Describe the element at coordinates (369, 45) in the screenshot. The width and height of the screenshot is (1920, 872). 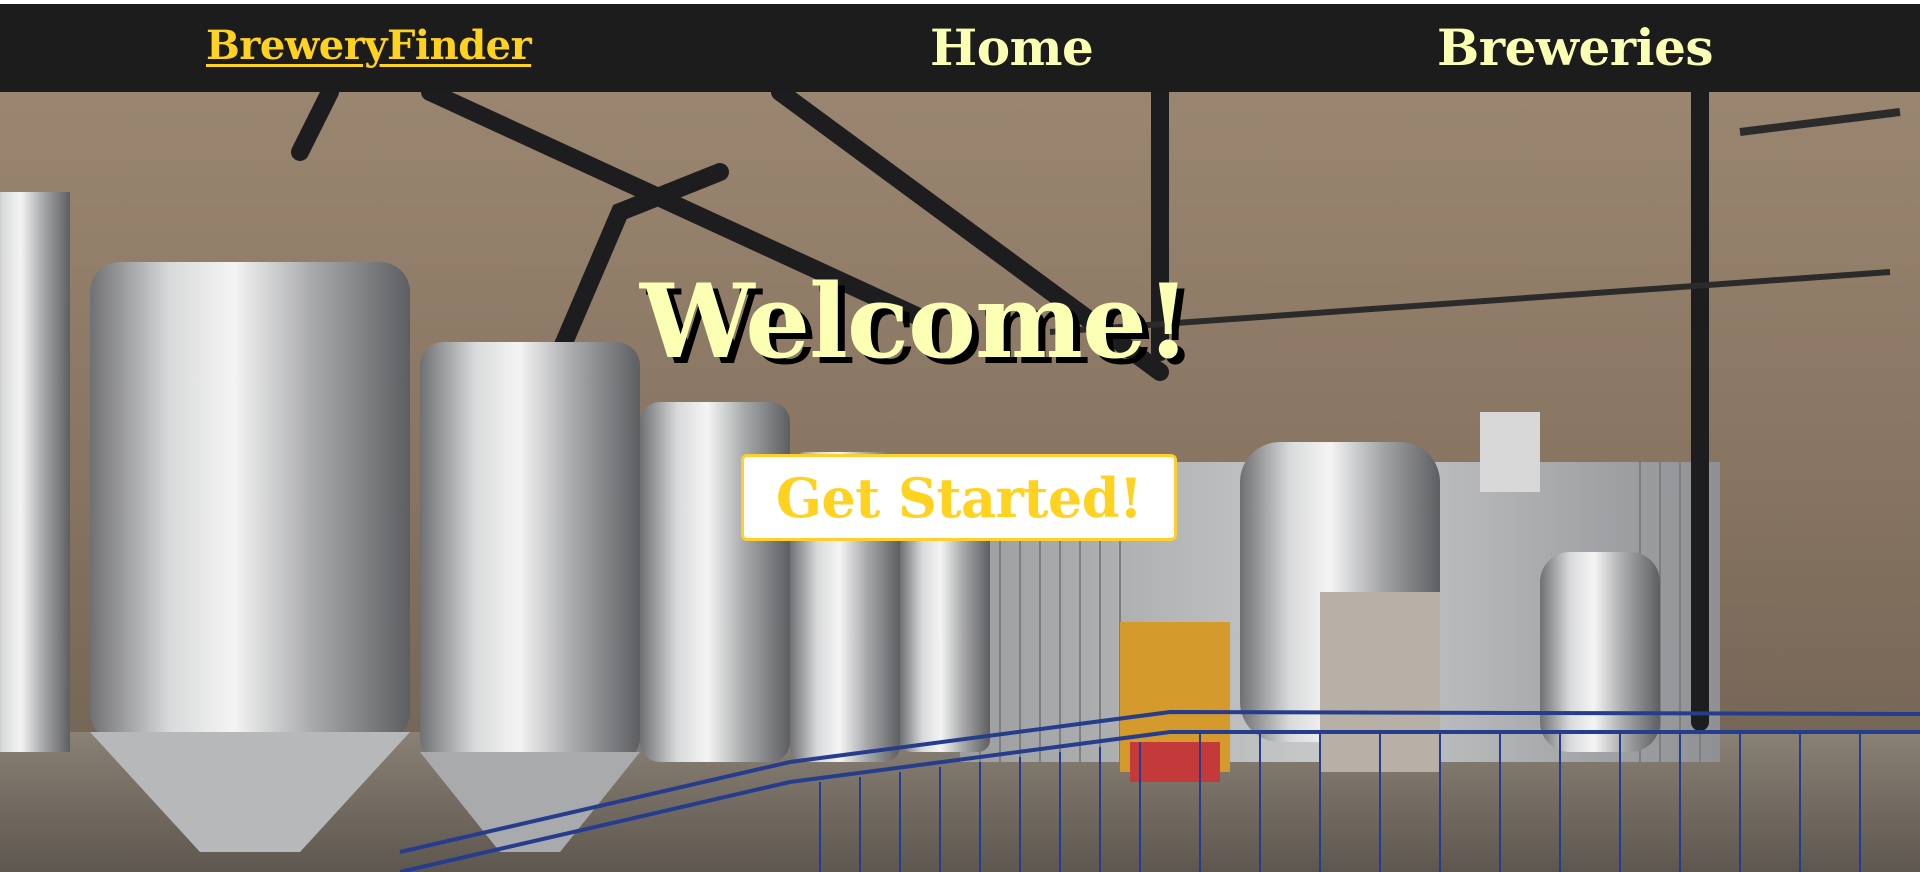
I see `brand-logo-link: BreweryFinder` at that location.